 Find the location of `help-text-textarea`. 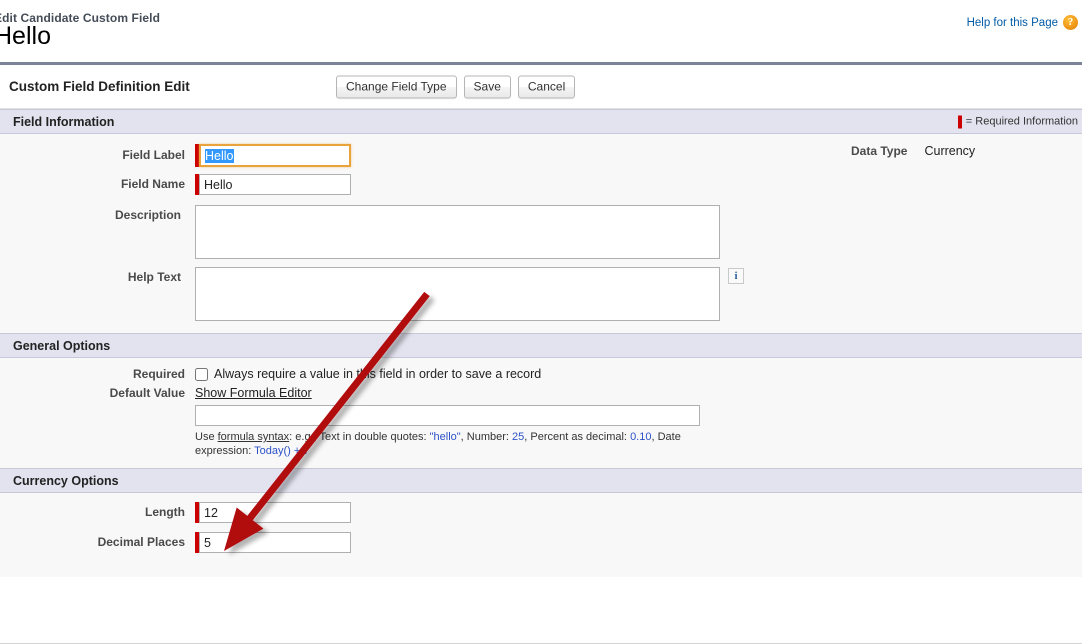

help-text-textarea is located at coordinates (457, 294).